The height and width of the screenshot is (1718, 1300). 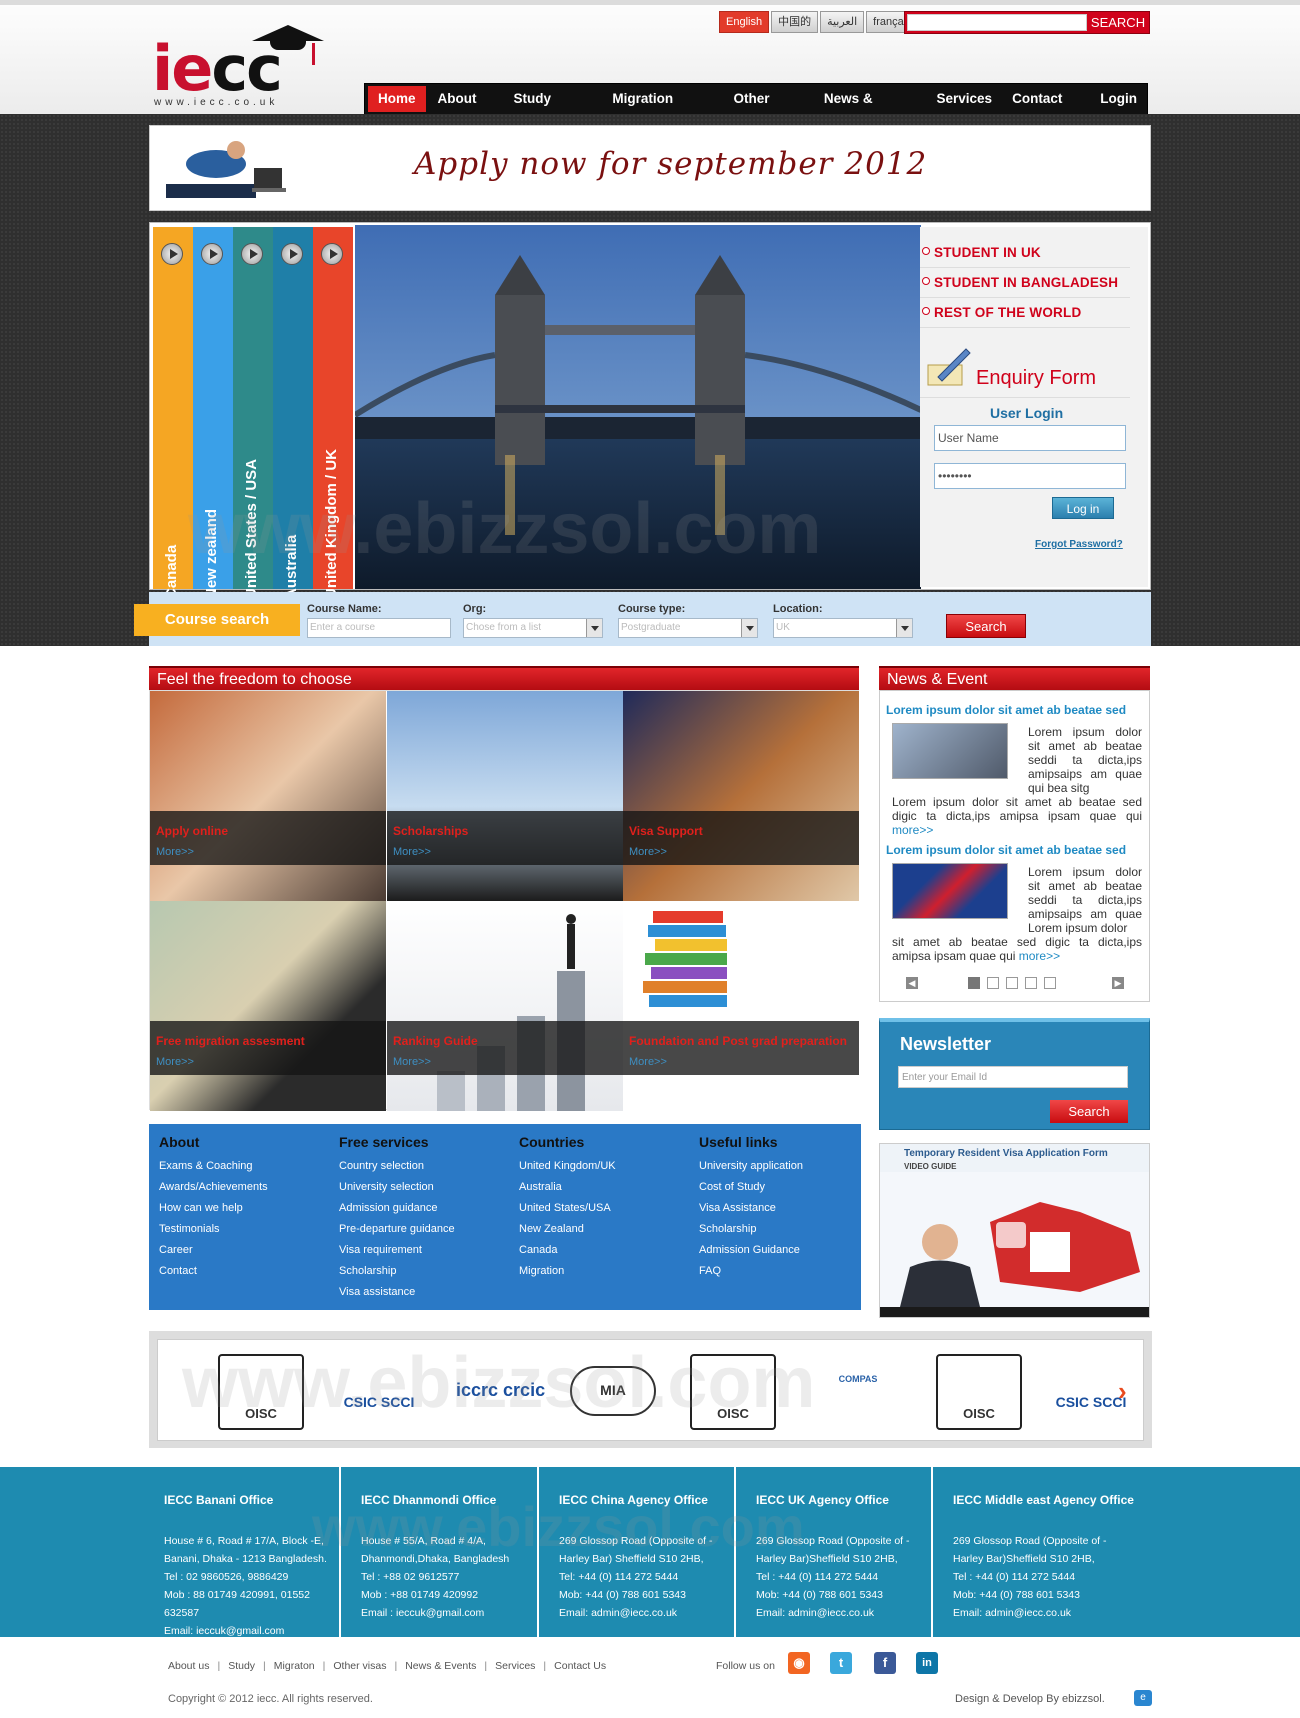 What do you see at coordinates (1036, 378) in the screenshot?
I see `enquiry-form-link: Enquiry Form` at bounding box center [1036, 378].